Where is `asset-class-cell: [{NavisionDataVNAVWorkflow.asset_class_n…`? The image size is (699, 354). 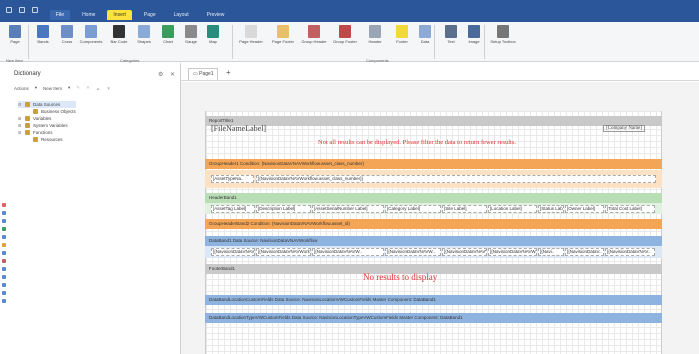
asset-class-cell: [{NavisionDataVNAVWorkflow.asset_class_n… is located at coordinates (456, 179).